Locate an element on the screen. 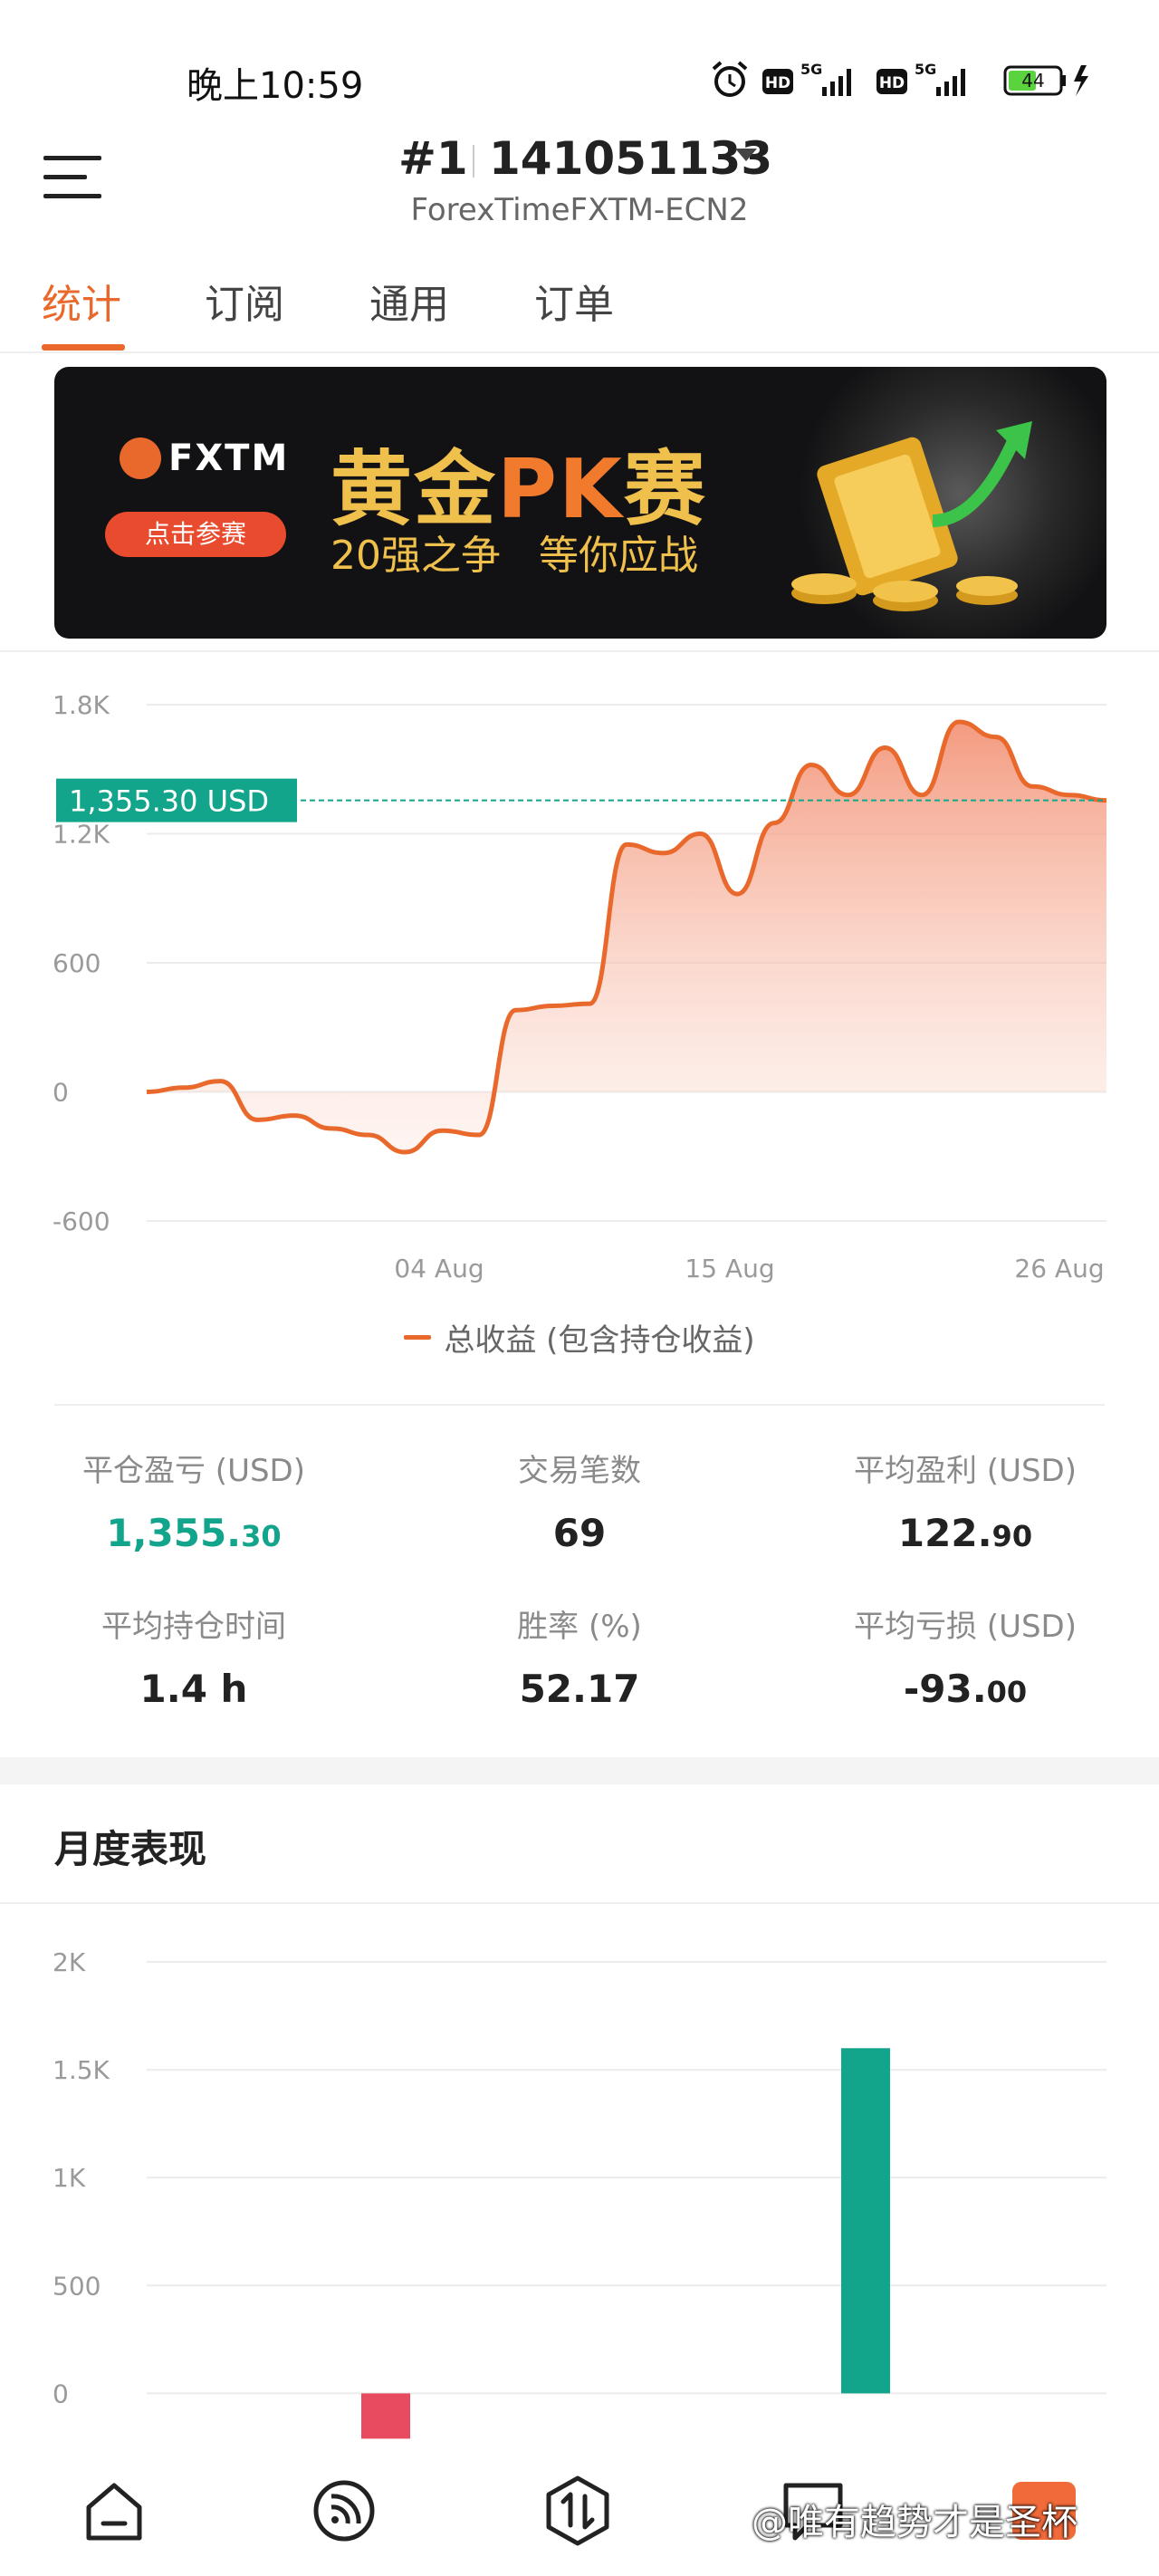 This screenshot has width=1159, height=2576. gold-coins-icon is located at coordinates (912, 516).